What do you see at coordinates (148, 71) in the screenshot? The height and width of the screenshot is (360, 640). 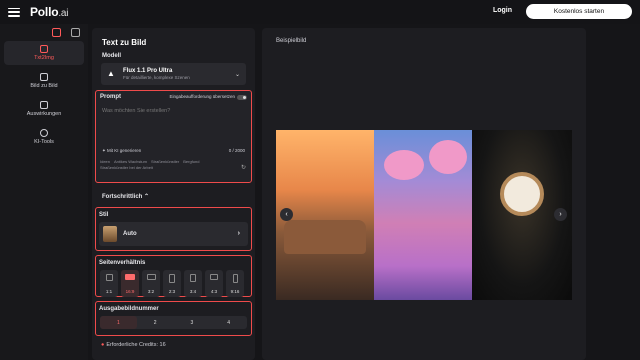 I see `model-name: Flux 1.1 Pro Ultra` at bounding box center [148, 71].